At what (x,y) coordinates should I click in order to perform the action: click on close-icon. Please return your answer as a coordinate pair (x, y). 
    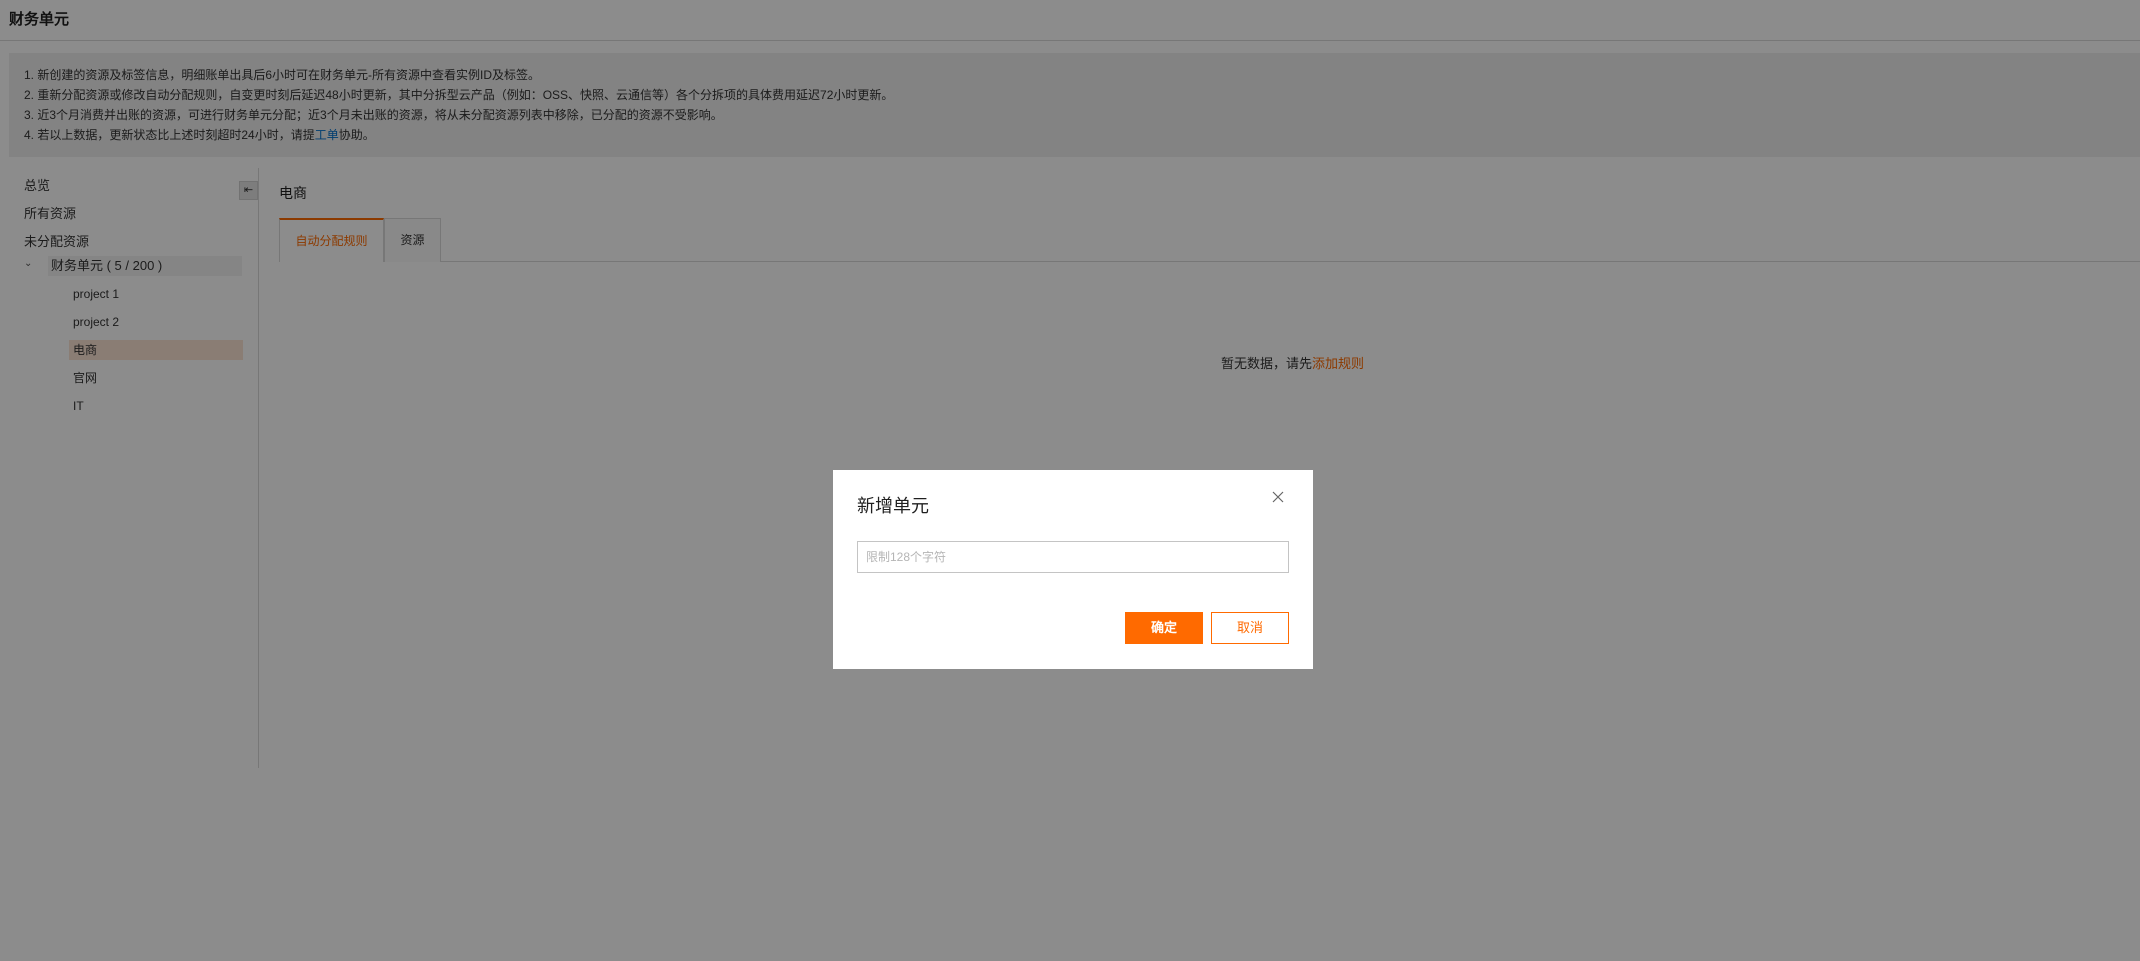
    Looking at the image, I should click on (1278, 497).